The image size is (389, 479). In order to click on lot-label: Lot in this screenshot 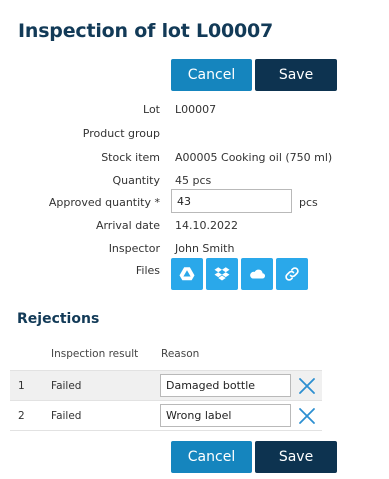, I will do `click(151, 109)`.